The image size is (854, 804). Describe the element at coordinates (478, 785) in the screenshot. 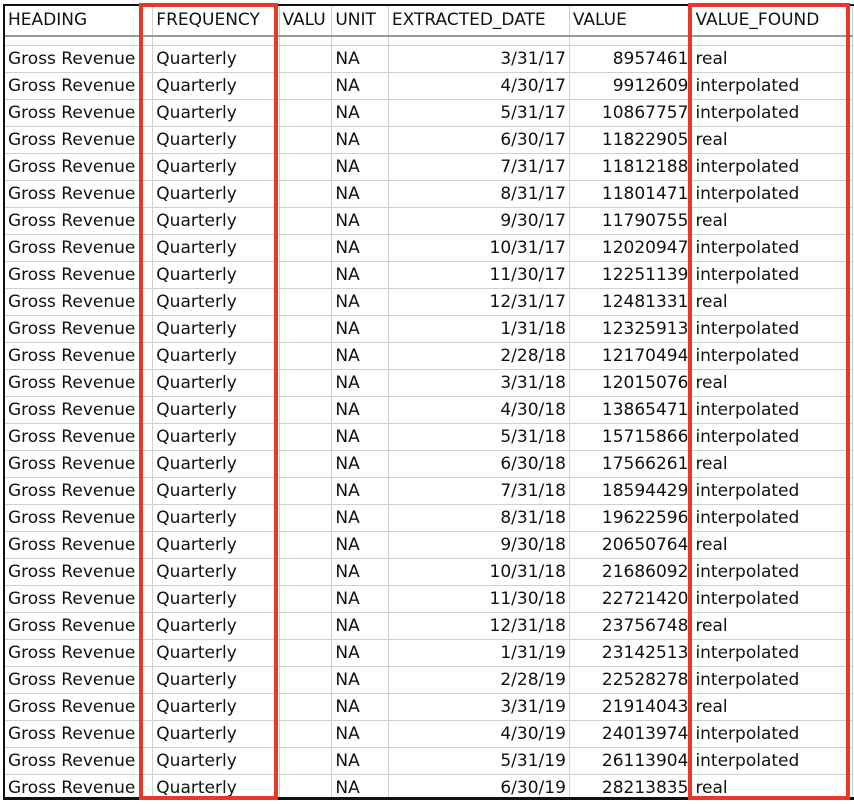

I see `cell-extracted-date: 6/30/19` at that location.